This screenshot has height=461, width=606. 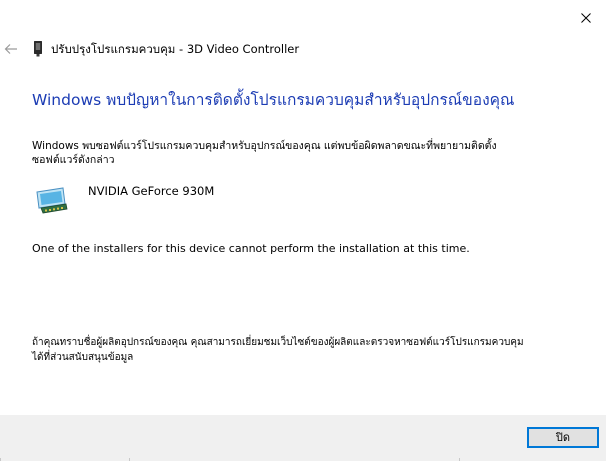 I want to click on close-icon, so click(x=586, y=18).